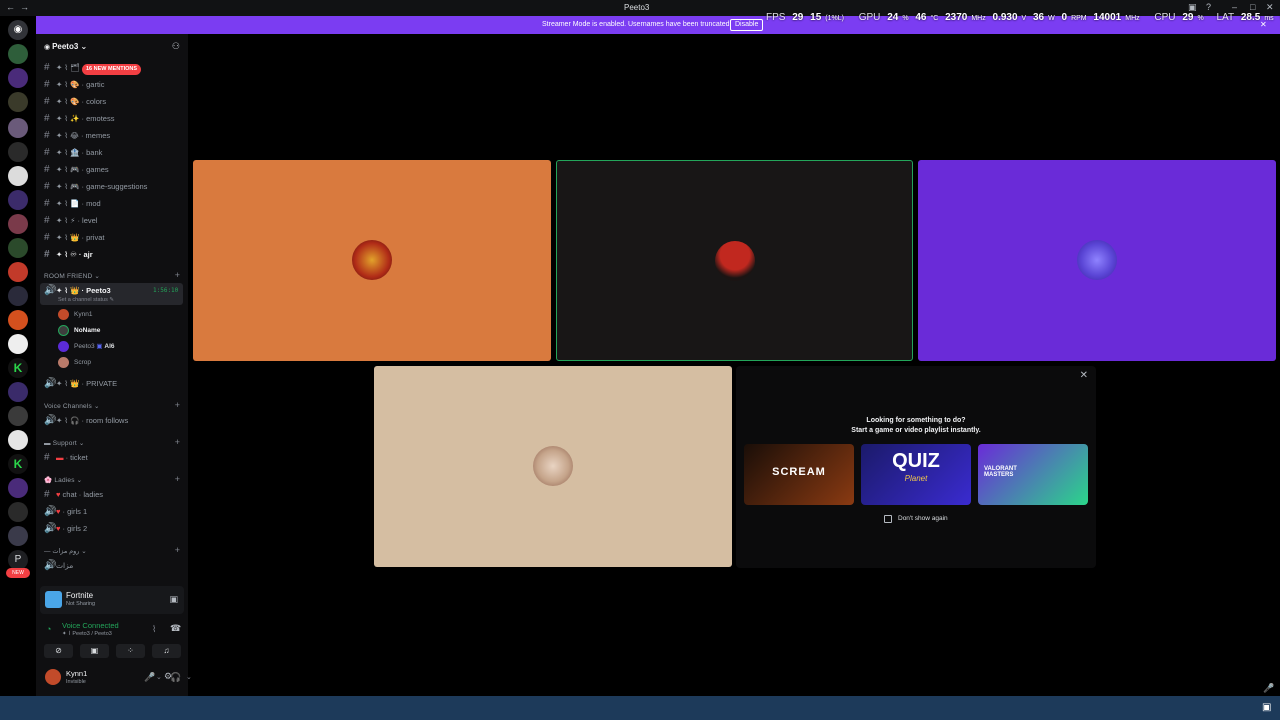 This screenshot has height=720, width=1280. I want to click on signal-icon: ◔, so click(48, 629).